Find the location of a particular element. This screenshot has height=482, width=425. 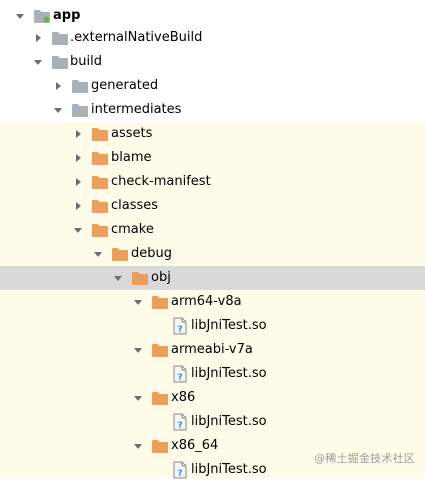

tree-item-intermediates: intermediates is located at coordinates (212, 110).